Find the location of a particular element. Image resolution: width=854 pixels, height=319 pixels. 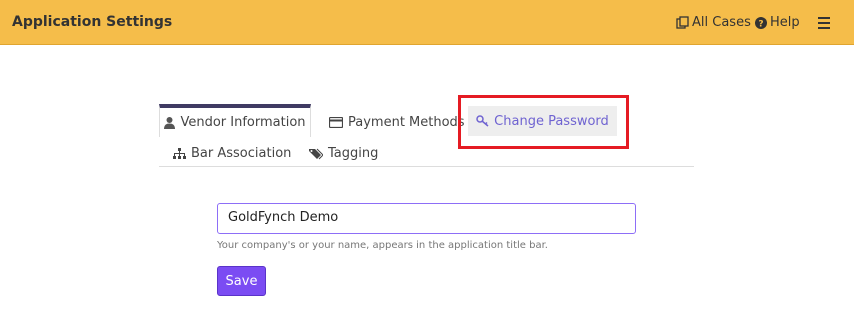

all-cases-link: All Cases is located at coordinates (713, 22).